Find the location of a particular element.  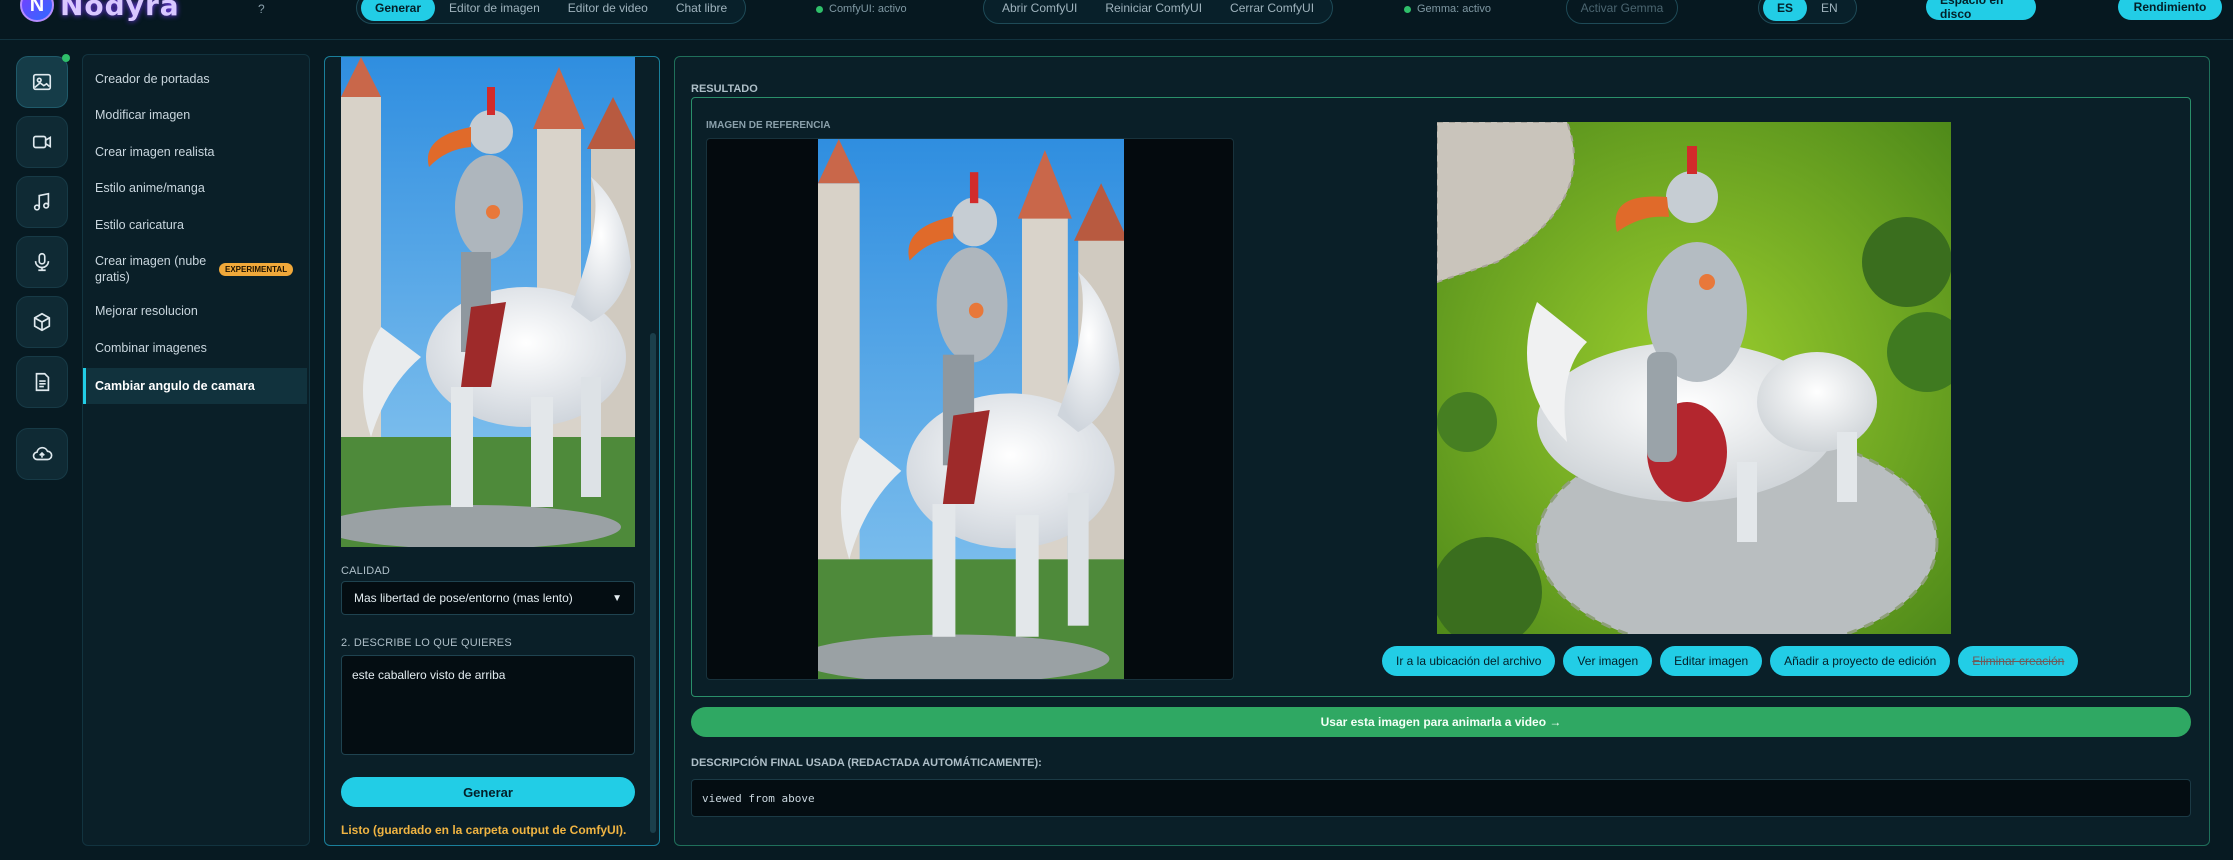

menu-item-combinar-imagenes: Combinar imagenes is located at coordinates (195, 348).